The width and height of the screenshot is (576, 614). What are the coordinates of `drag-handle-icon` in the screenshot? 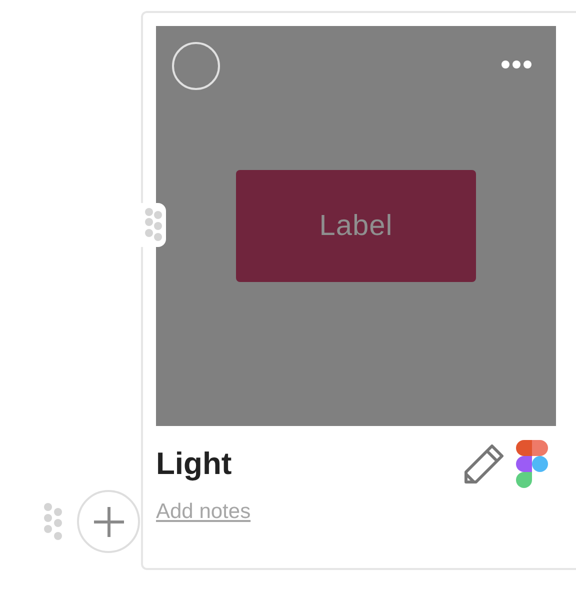 It's located at (53, 522).